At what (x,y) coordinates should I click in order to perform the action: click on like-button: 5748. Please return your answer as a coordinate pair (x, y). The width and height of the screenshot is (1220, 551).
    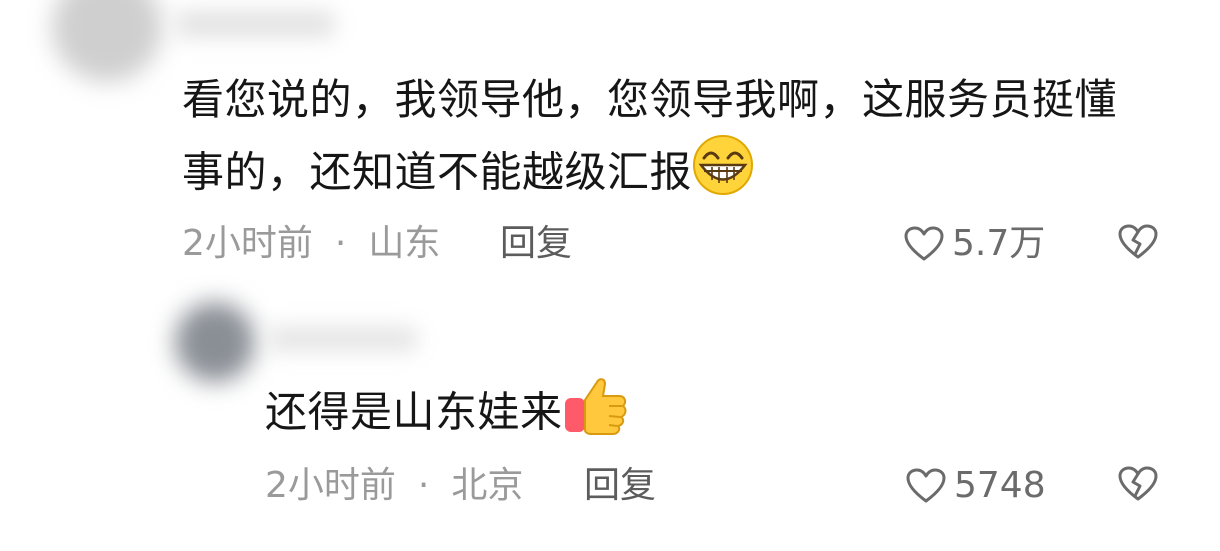
    Looking at the image, I should click on (976, 486).